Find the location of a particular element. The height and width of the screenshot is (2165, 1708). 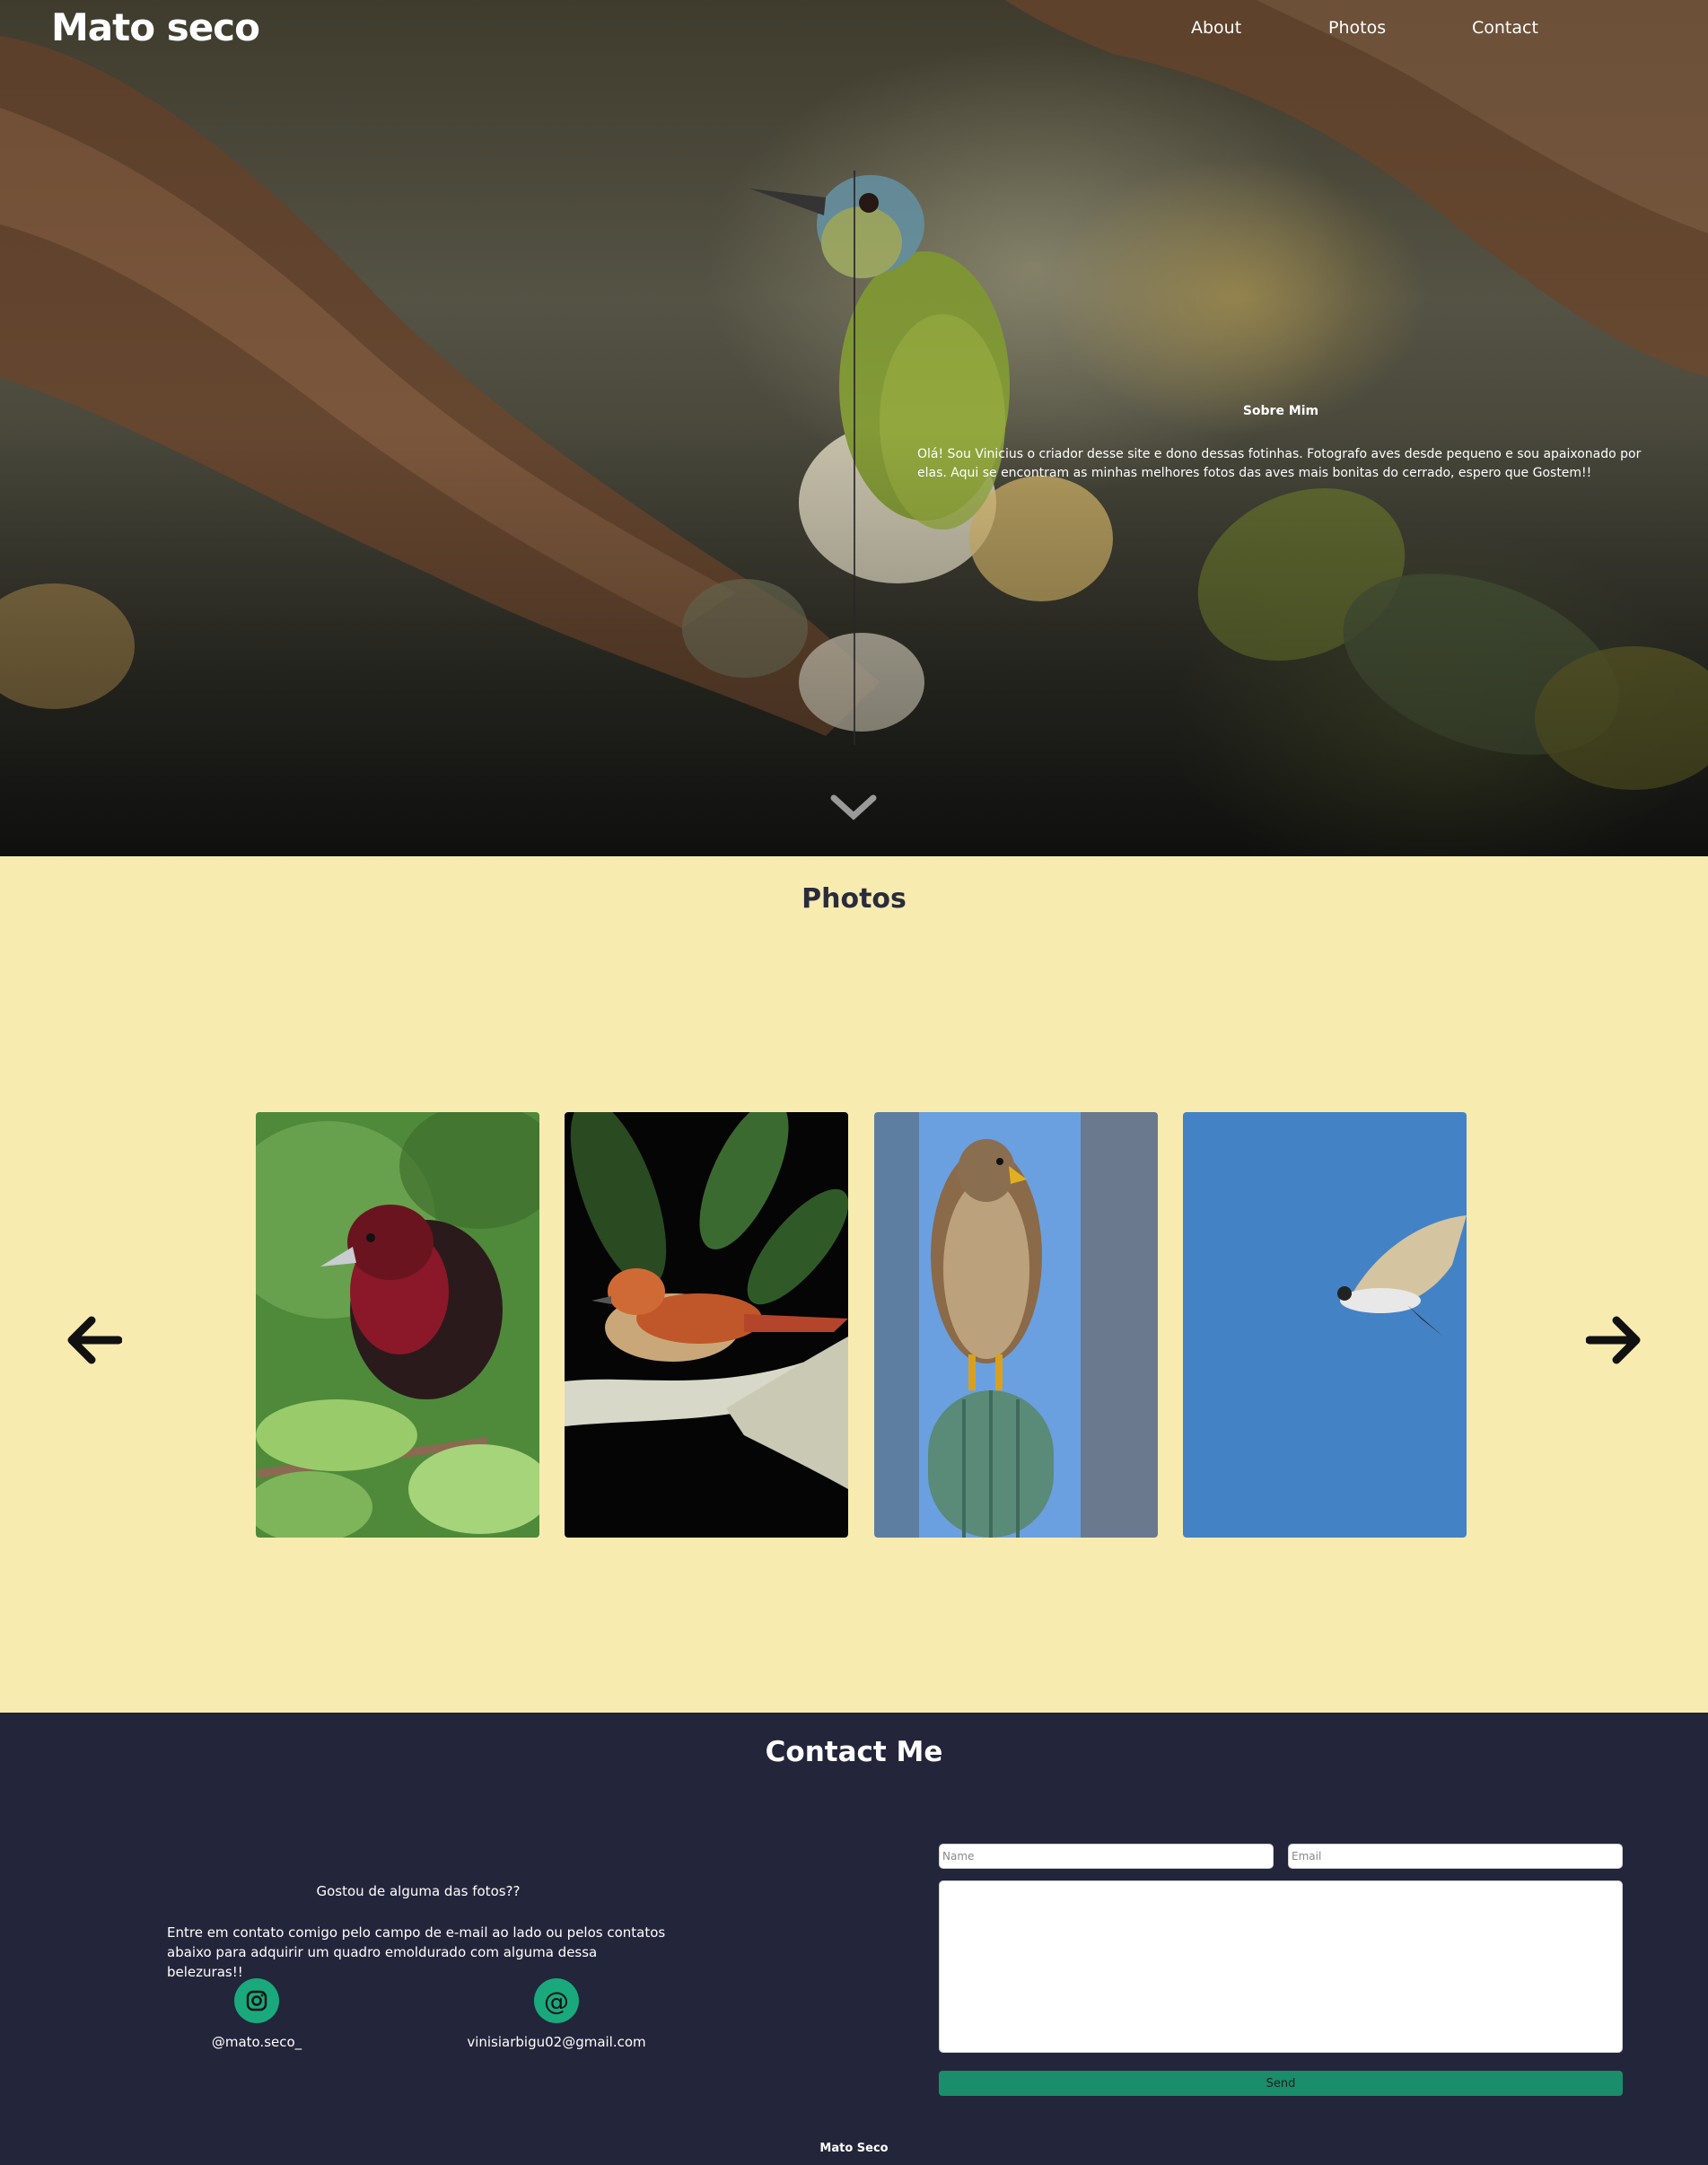

email-contact: @ vinisiarbigu02@gmail.com is located at coordinates (556, 2014).